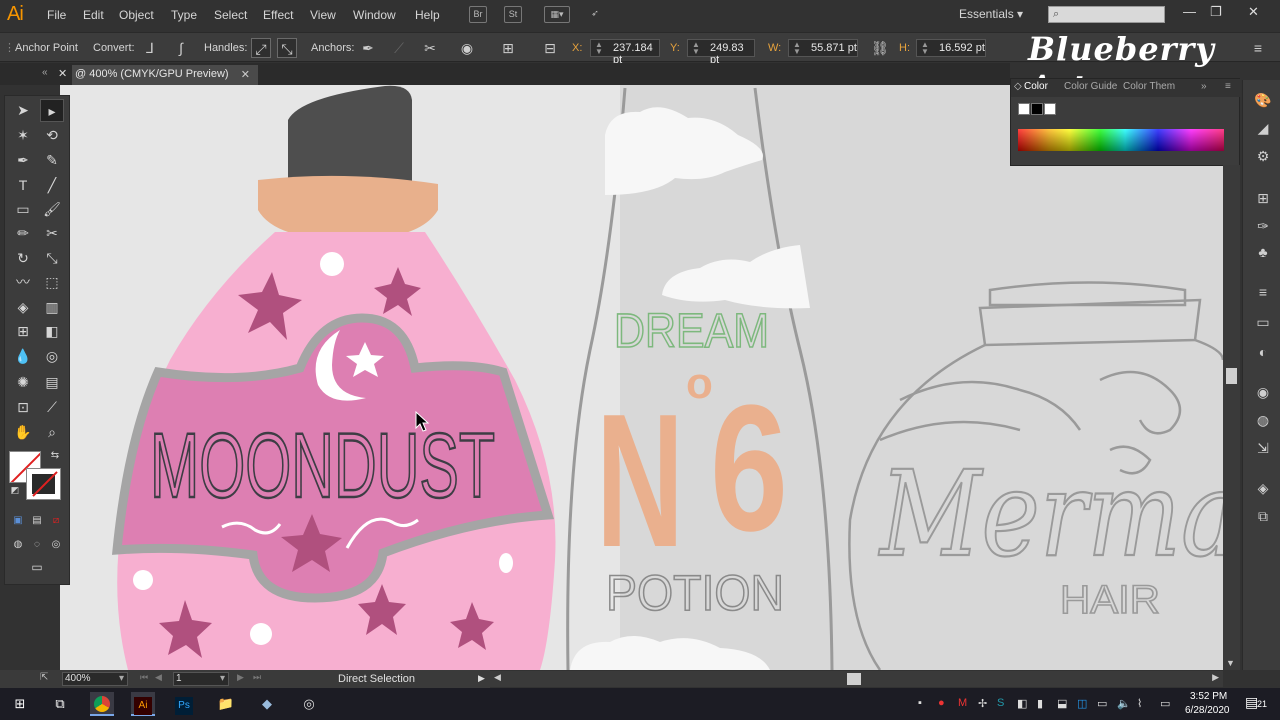 The width and height of the screenshot is (1280, 720). Describe the element at coordinates (52, 185) in the screenshot. I see `line-tool-icon: ╱` at that location.